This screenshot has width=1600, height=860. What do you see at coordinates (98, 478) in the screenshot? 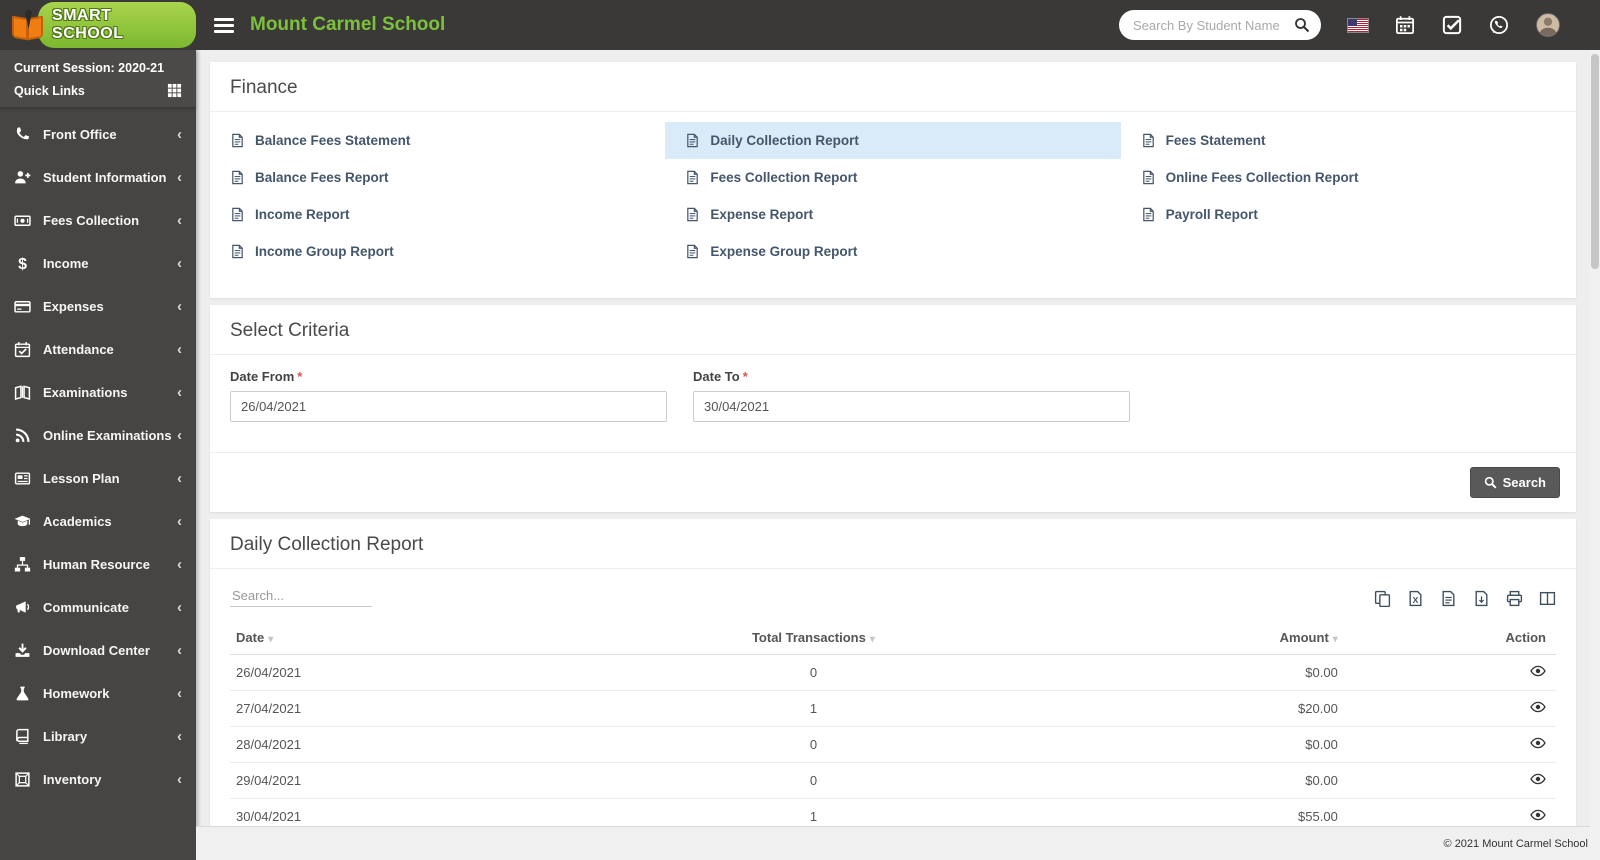
I see `sidebar-item-lesson-plan: Lesson Plan ‹` at bounding box center [98, 478].